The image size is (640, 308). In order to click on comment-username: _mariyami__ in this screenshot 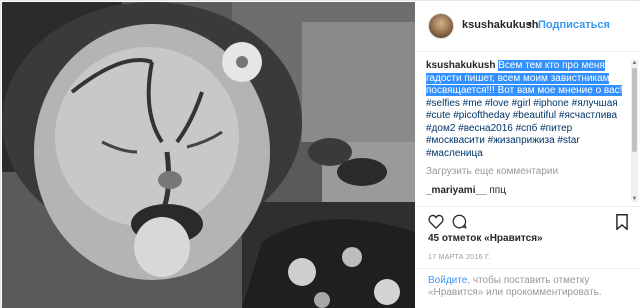, I will do `click(456, 190)`.